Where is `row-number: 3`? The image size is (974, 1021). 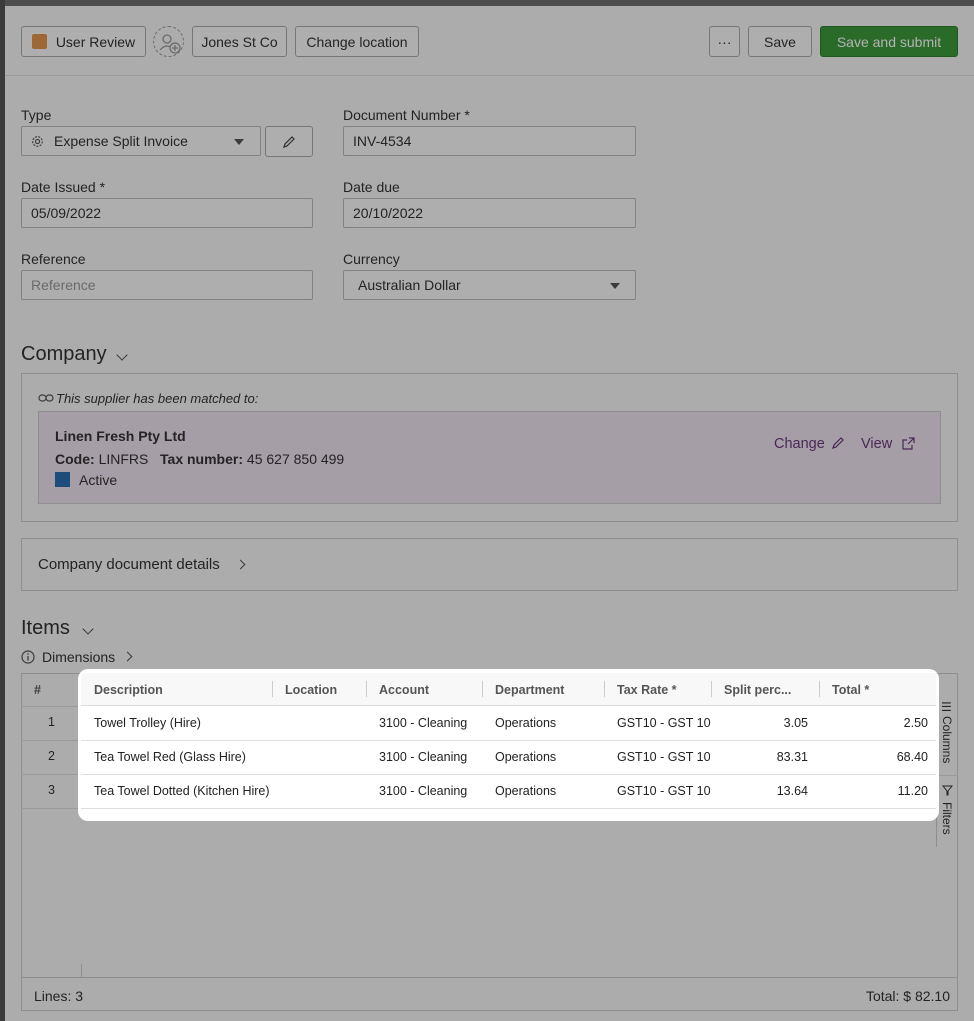 row-number: 3 is located at coordinates (51, 790).